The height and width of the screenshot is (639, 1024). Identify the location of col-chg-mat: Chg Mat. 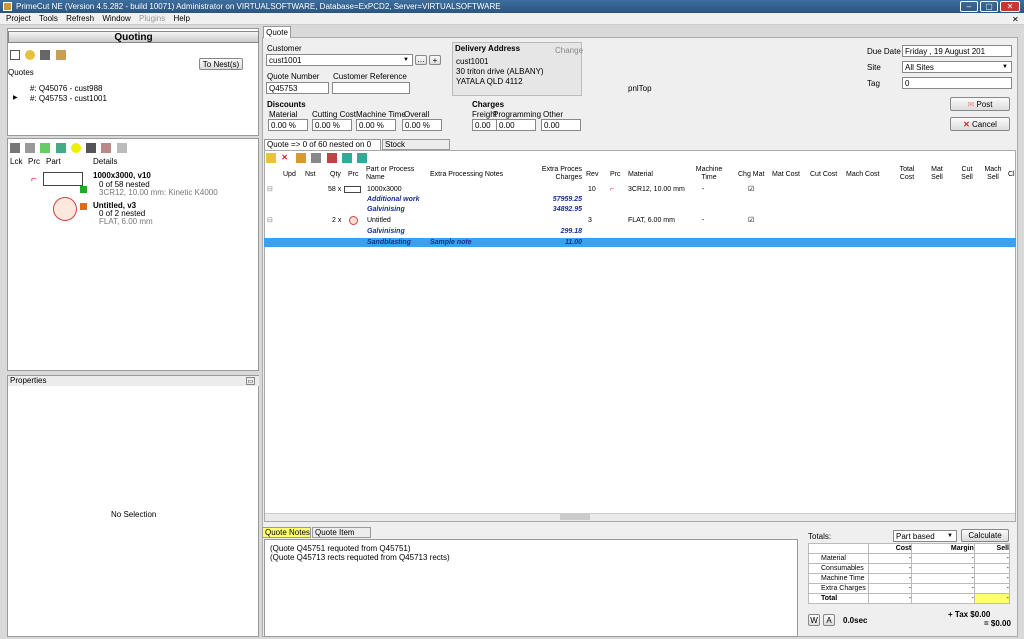
(751, 174).